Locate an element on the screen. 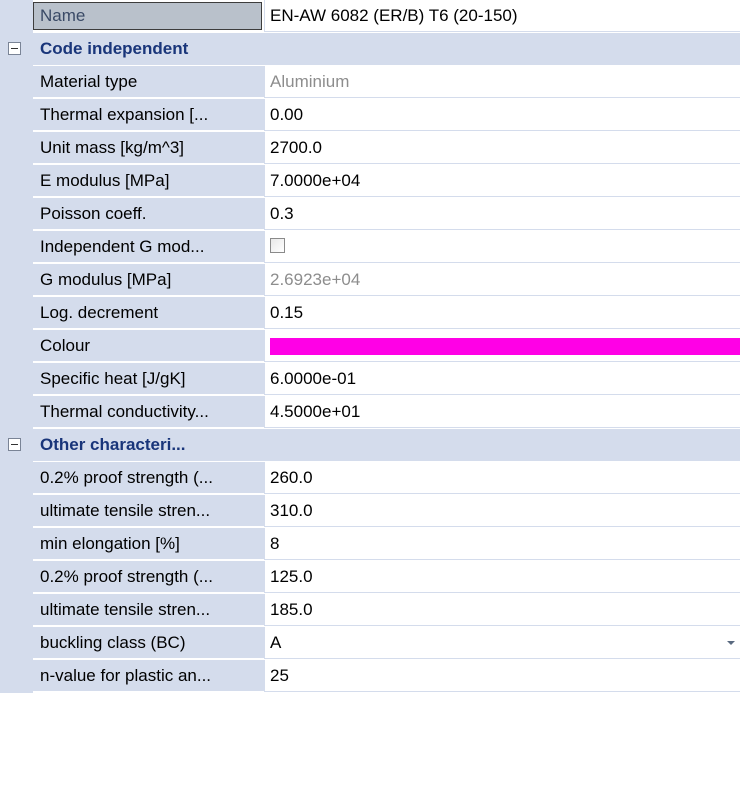 The height and width of the screenshot is (805, 740). category-row: Code independent is located at coordinates (370, 49).